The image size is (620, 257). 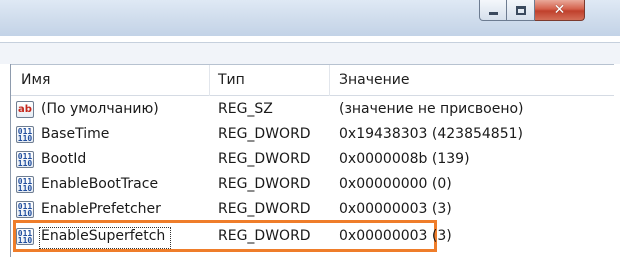 I want to click on column-header-name: Имя, so click(x=35, y=80).